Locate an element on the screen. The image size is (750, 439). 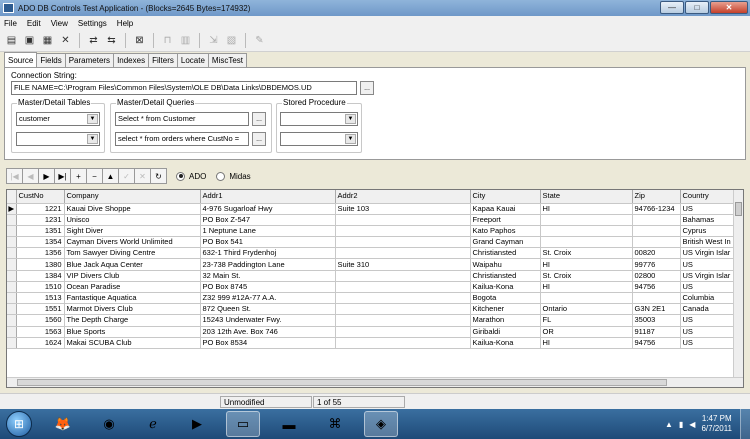
table-cell: 872 Queen St. is located at coordinates (268, 309).